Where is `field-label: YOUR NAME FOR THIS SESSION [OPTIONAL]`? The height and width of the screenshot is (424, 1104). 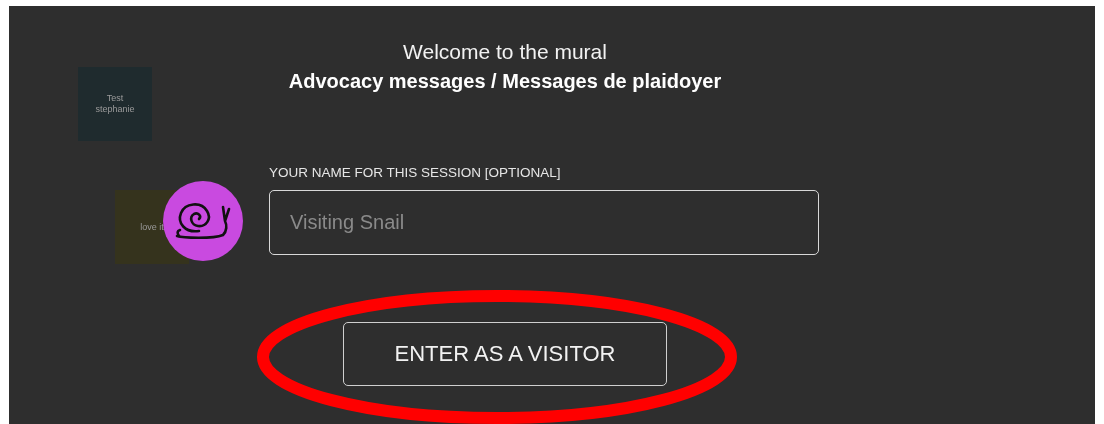
field-label: YOUR NAME FOR THIS SESSION [OPTIONAL] is located at coordinates (415, 172).